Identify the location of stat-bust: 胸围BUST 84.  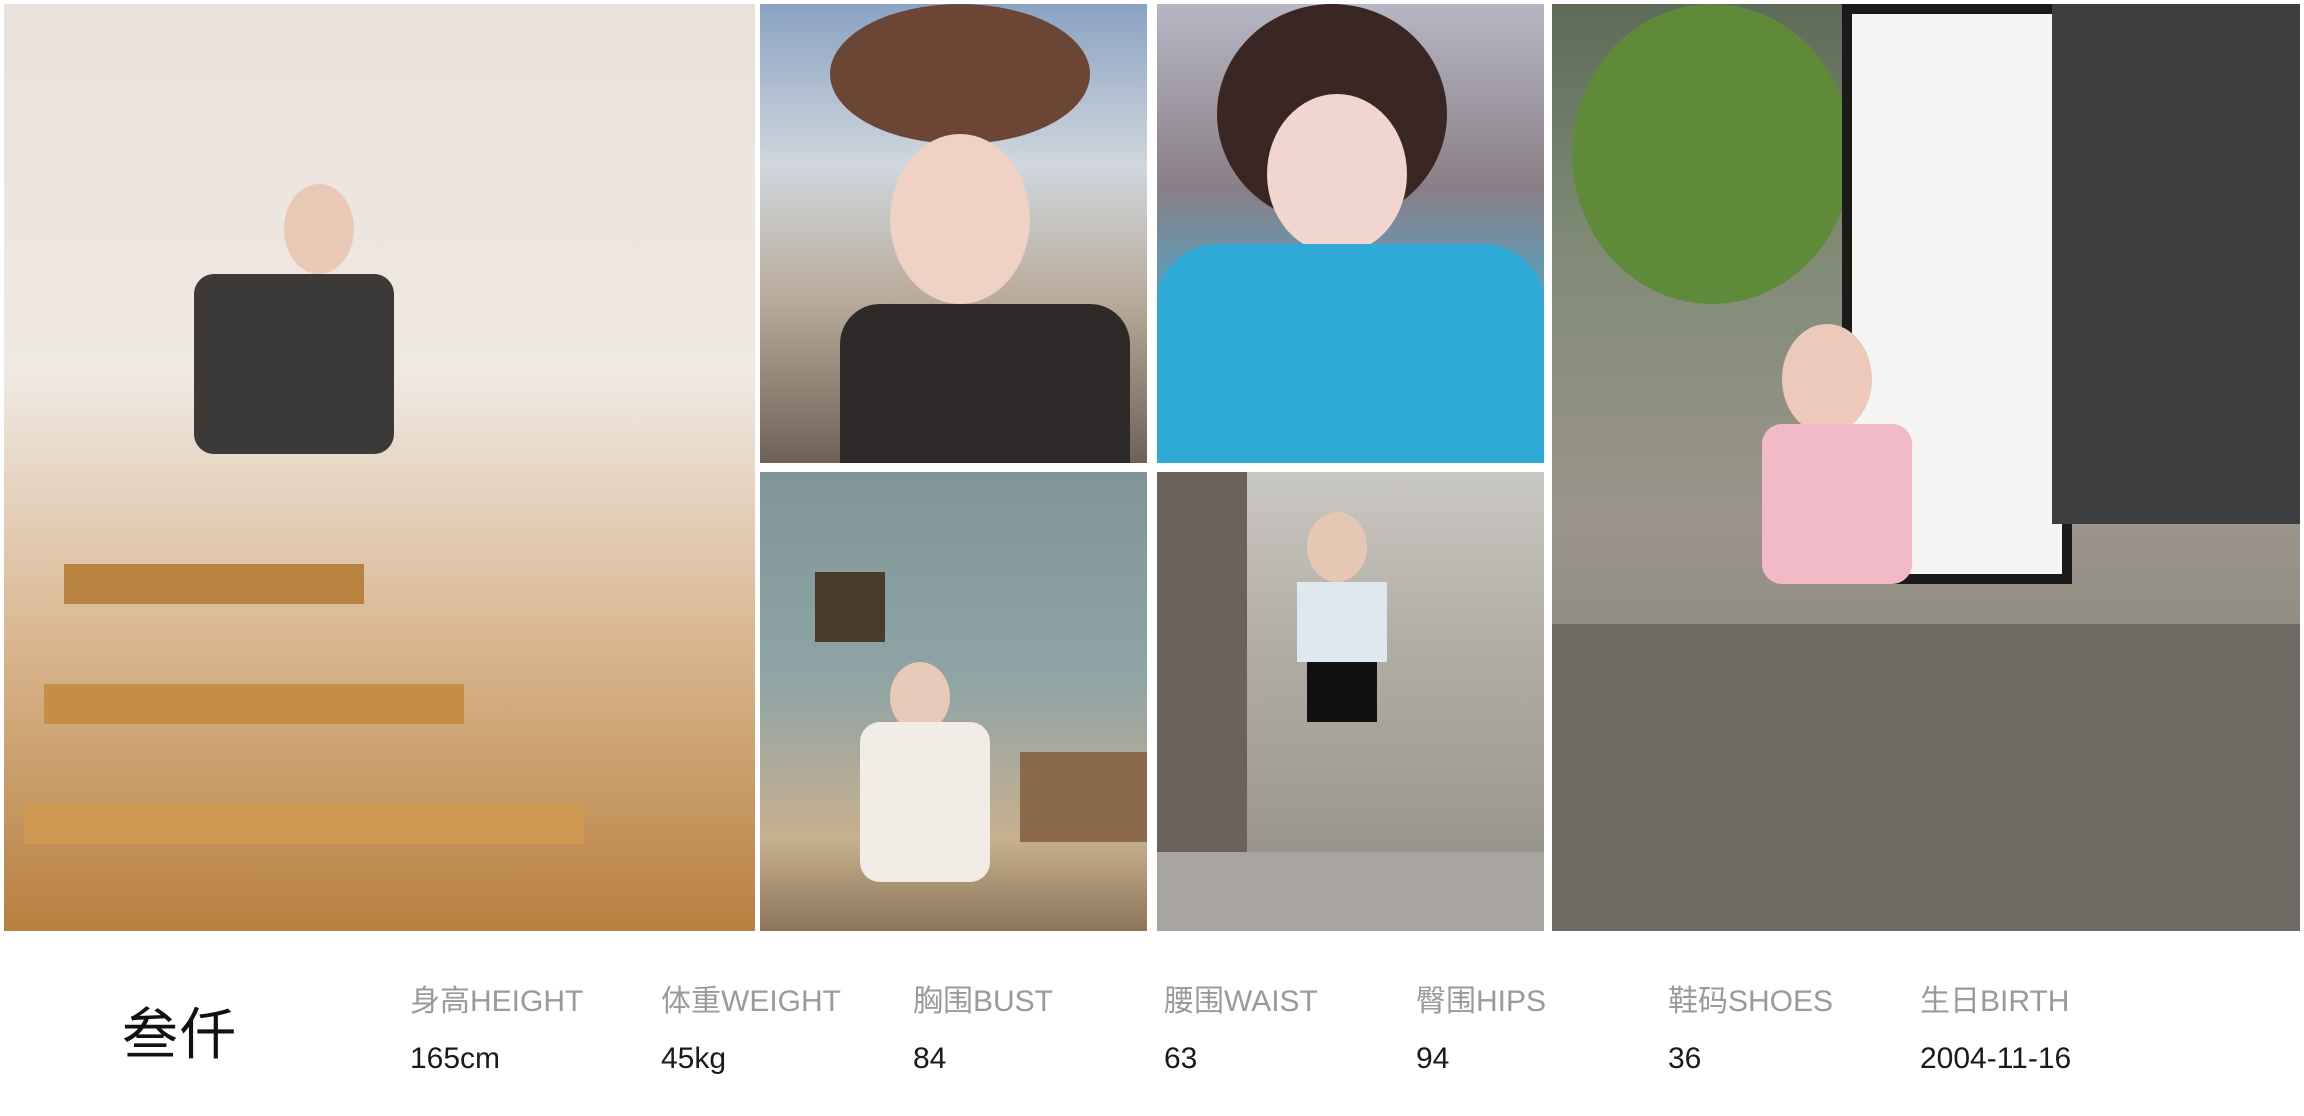
(983, 1026).